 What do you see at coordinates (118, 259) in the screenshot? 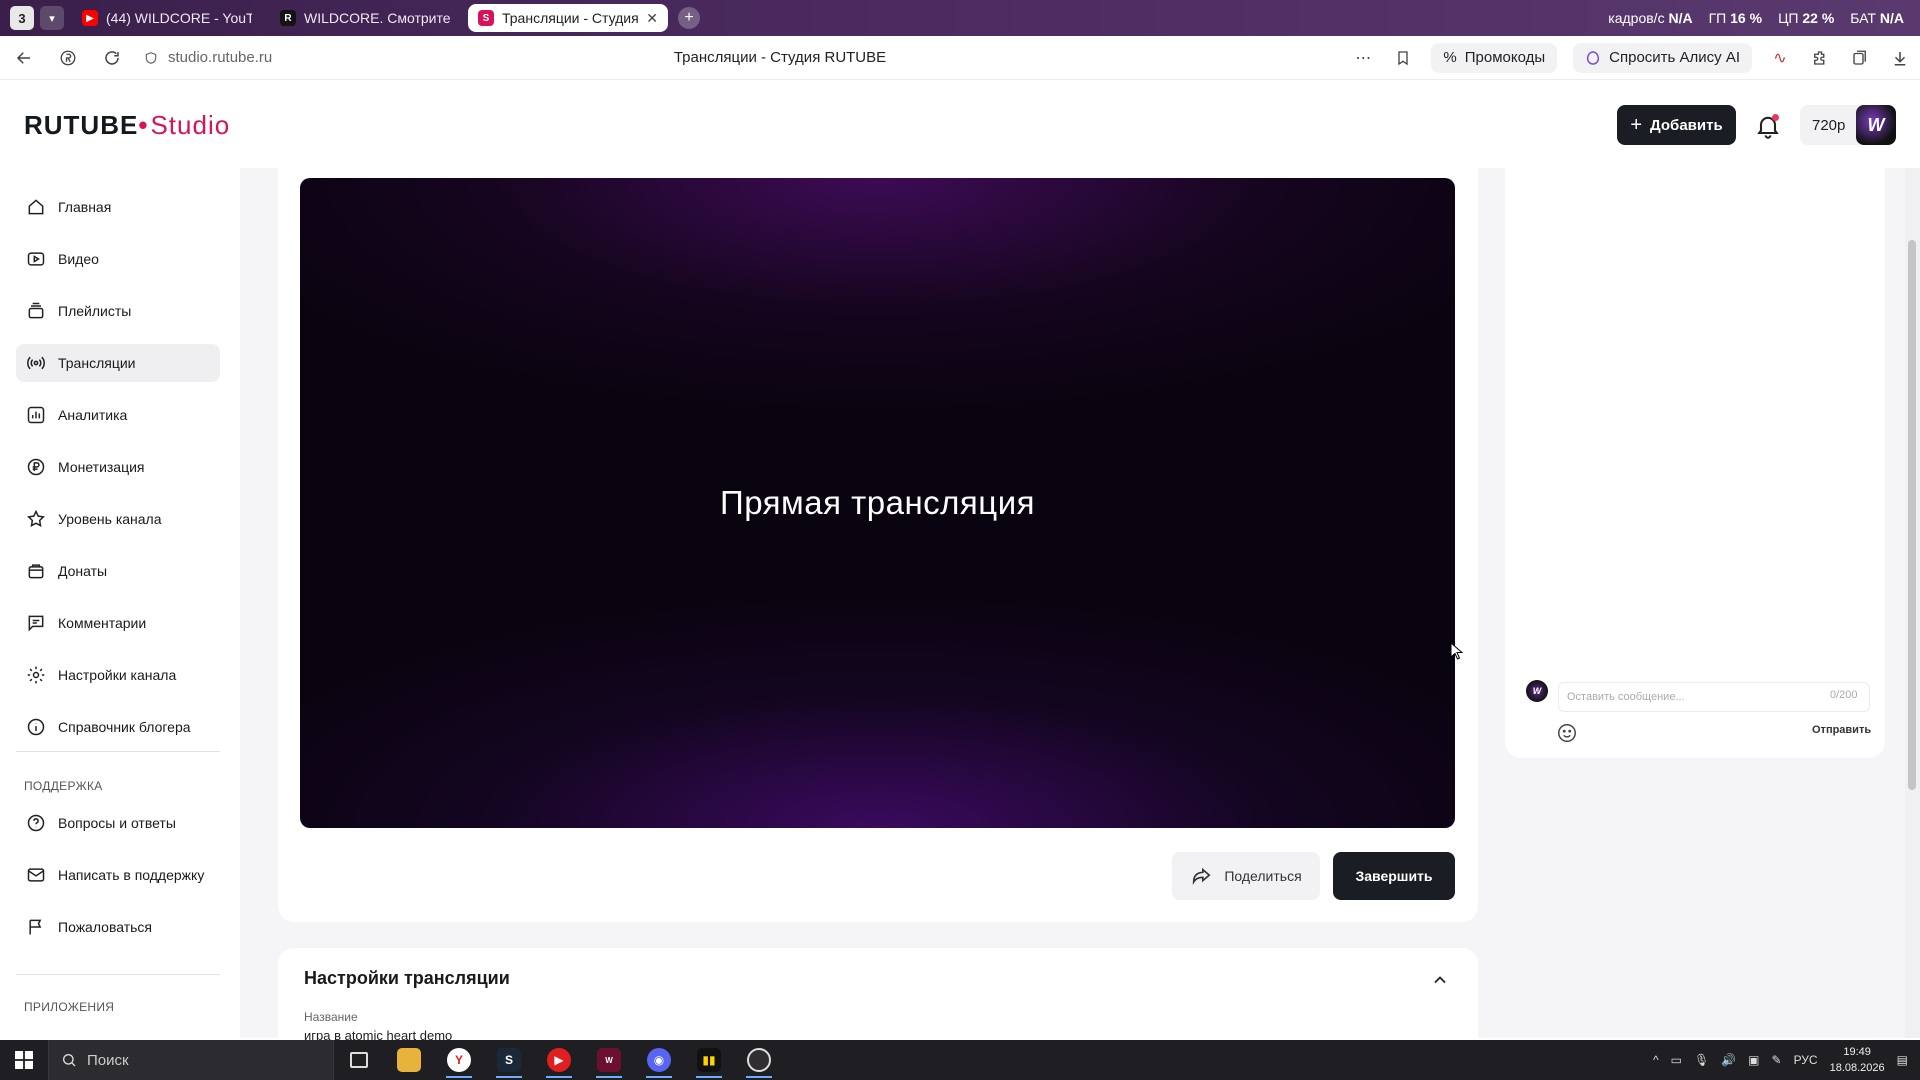
I see `sidebar-item-video: Видео` at bounding box center [118, 259].